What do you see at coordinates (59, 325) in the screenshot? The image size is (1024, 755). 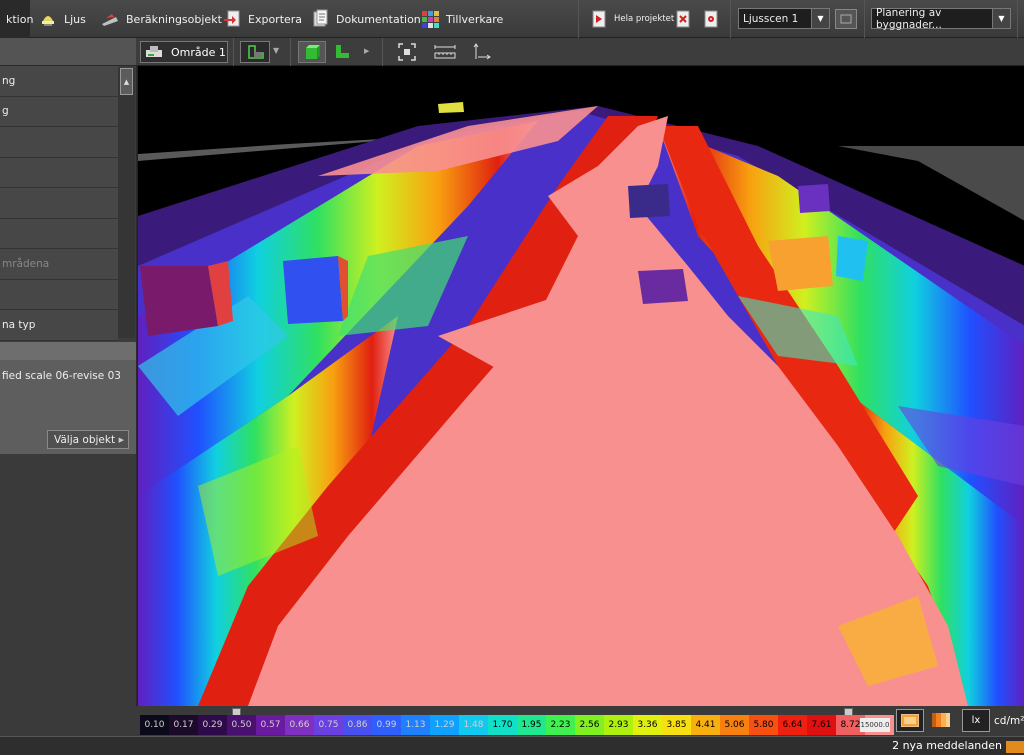 I see `list-item: na typ` at bounding box center [59, 325].